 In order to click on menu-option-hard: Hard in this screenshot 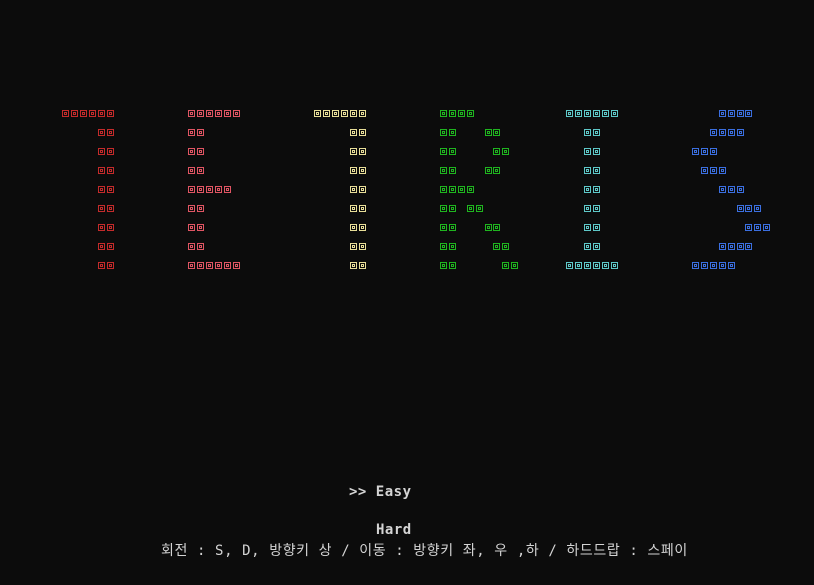, I will do `click(394, 530)`.